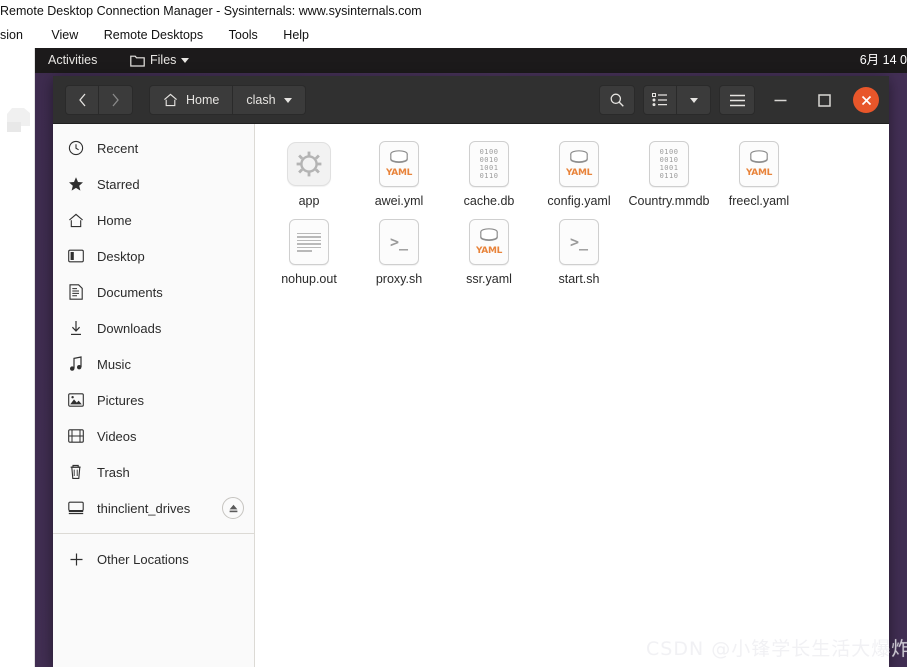 The image size is (907, 667). Describe the element at coordinates (17, 357) in the screenshot. I see `rdcman-server-tree-panel` at that location.